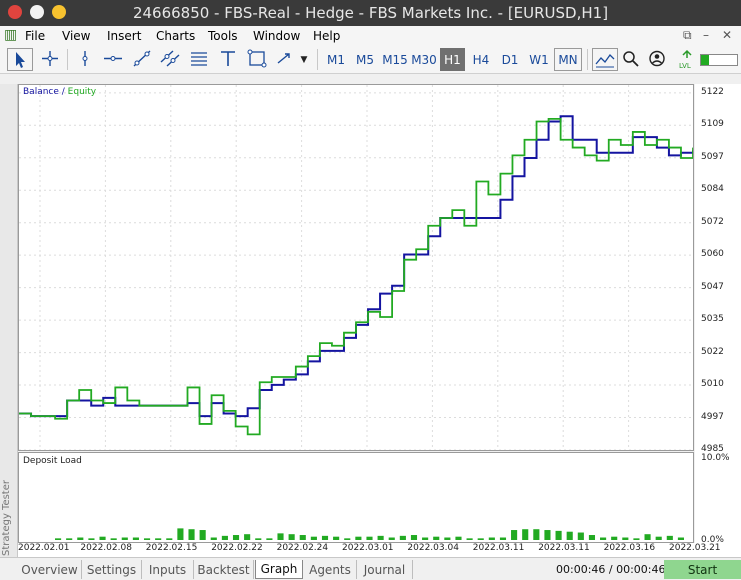 The image size is (741, 580). Describe the element at coordinates (481, 59) in the screenshot. I see `timeframe-h4-button: H4` at that location.